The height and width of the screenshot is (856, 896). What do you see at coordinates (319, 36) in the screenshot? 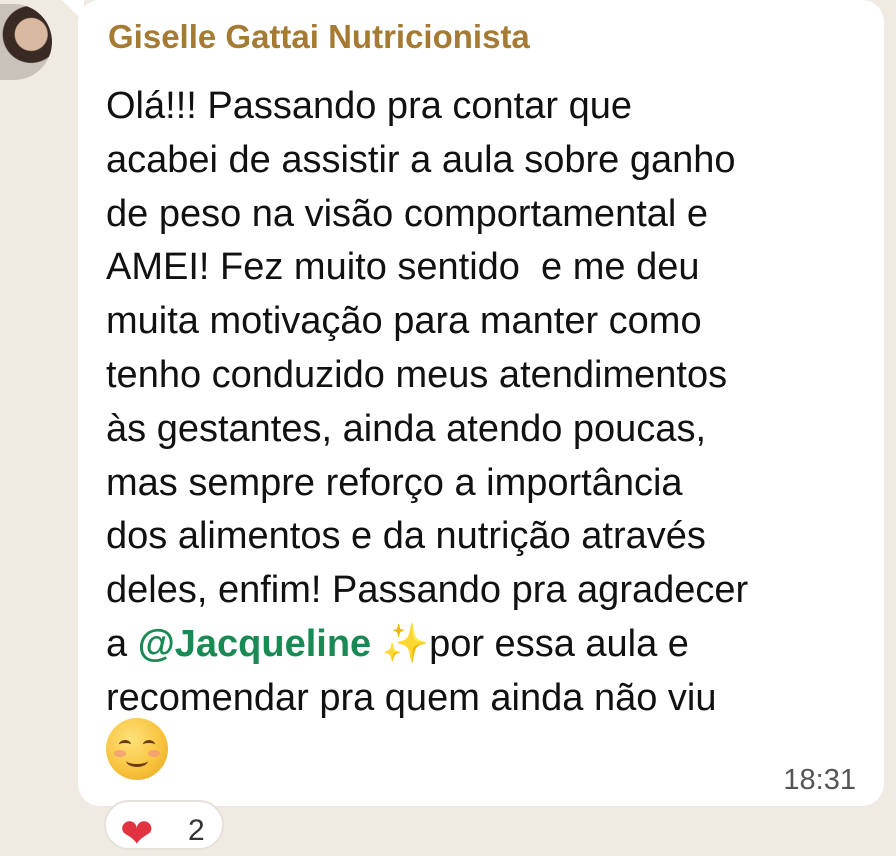
I see `sender-name: Giselle Gattai Nutricionista` at bounding box center [319, 36].